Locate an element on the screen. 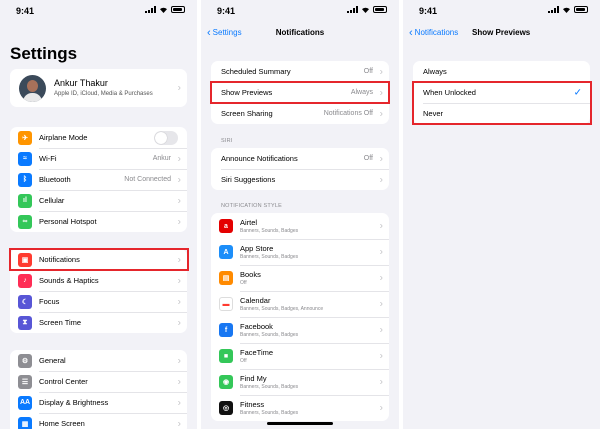 The height and width of the screenshot is (429, 600). row-value: Not Connected is located at coordinates (147, 179).